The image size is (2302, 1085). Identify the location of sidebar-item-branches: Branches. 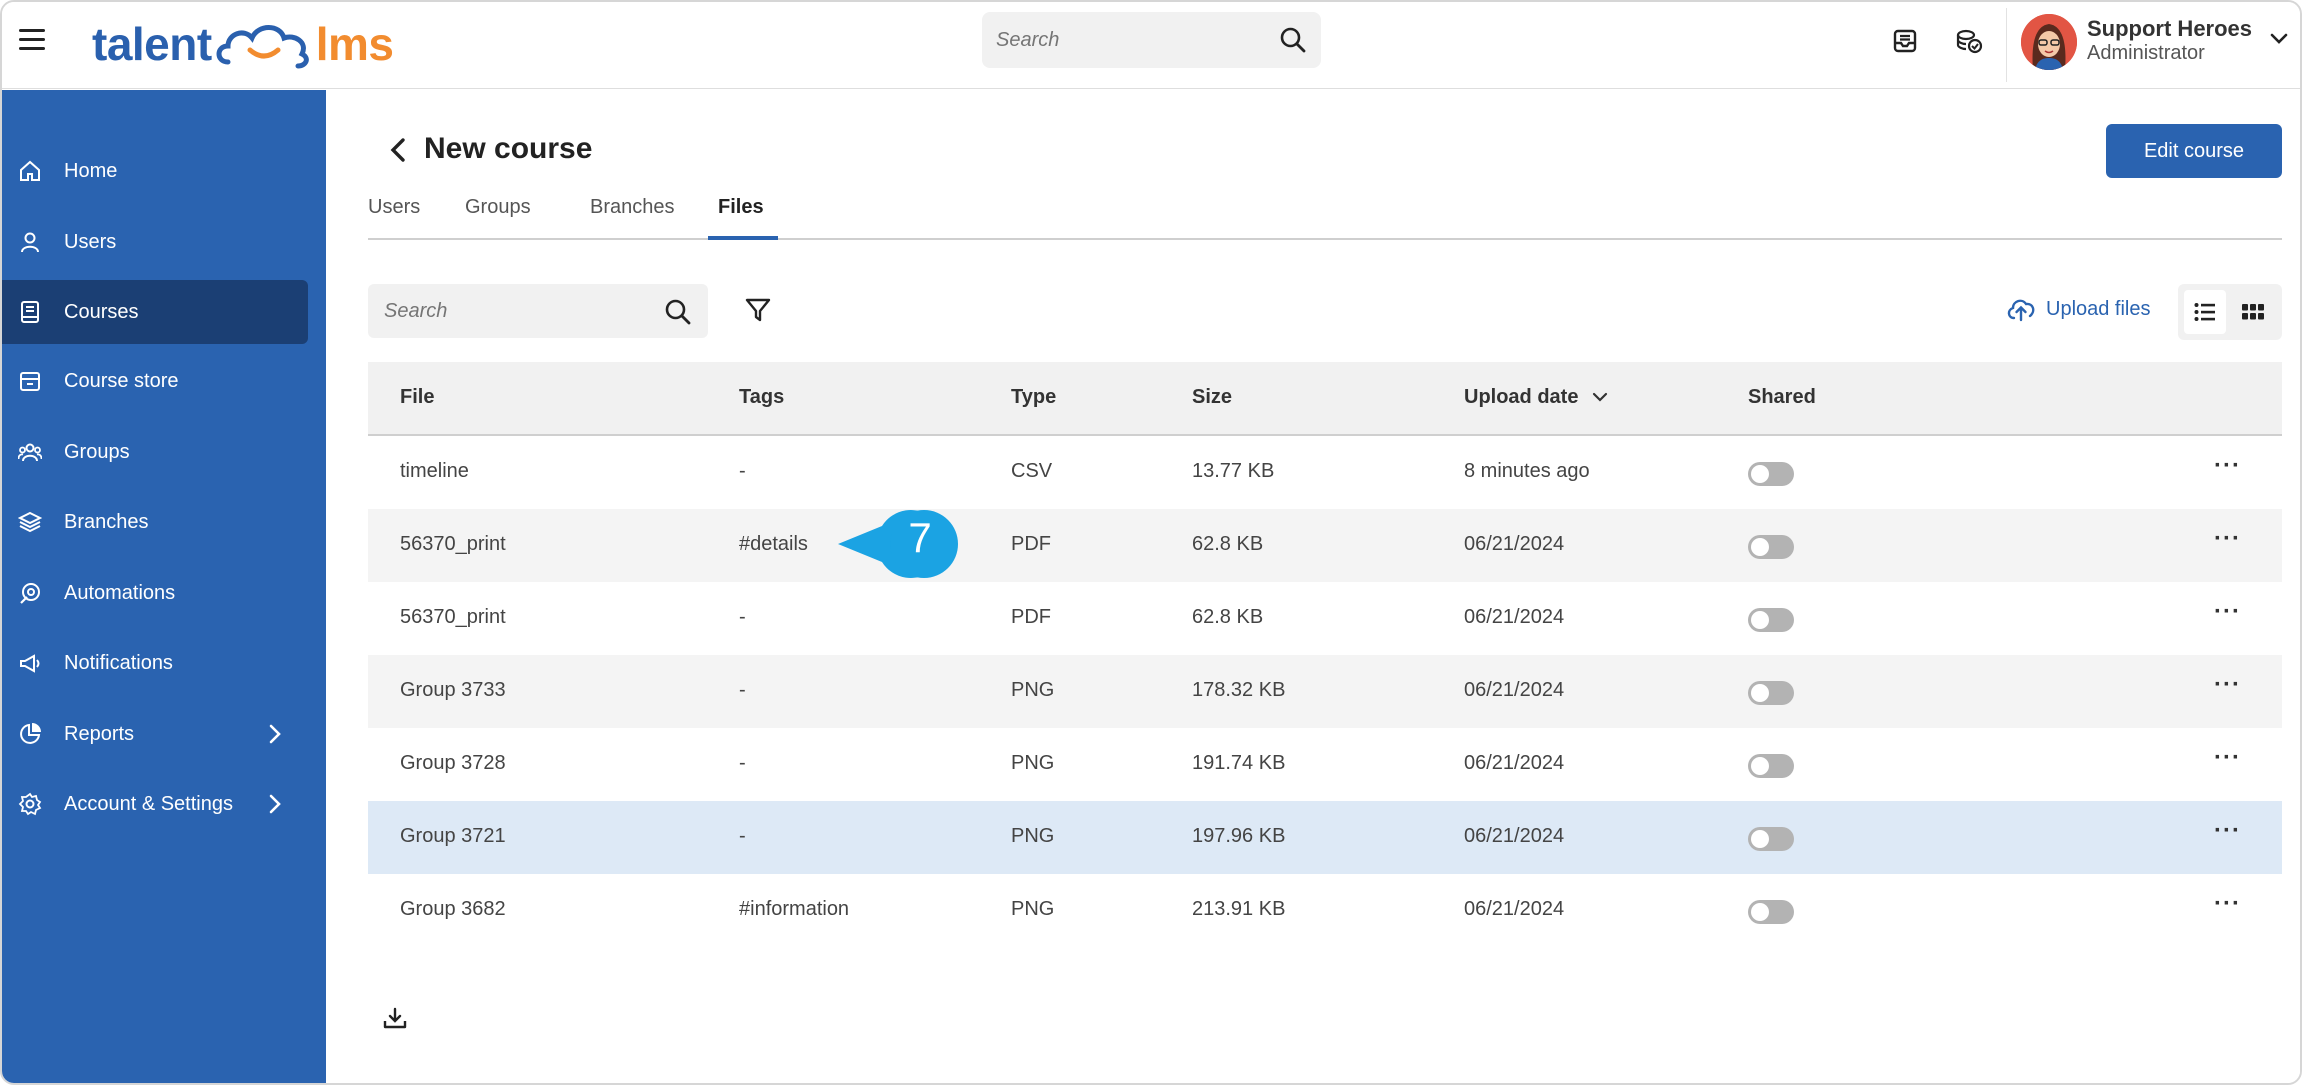
(155, 522).